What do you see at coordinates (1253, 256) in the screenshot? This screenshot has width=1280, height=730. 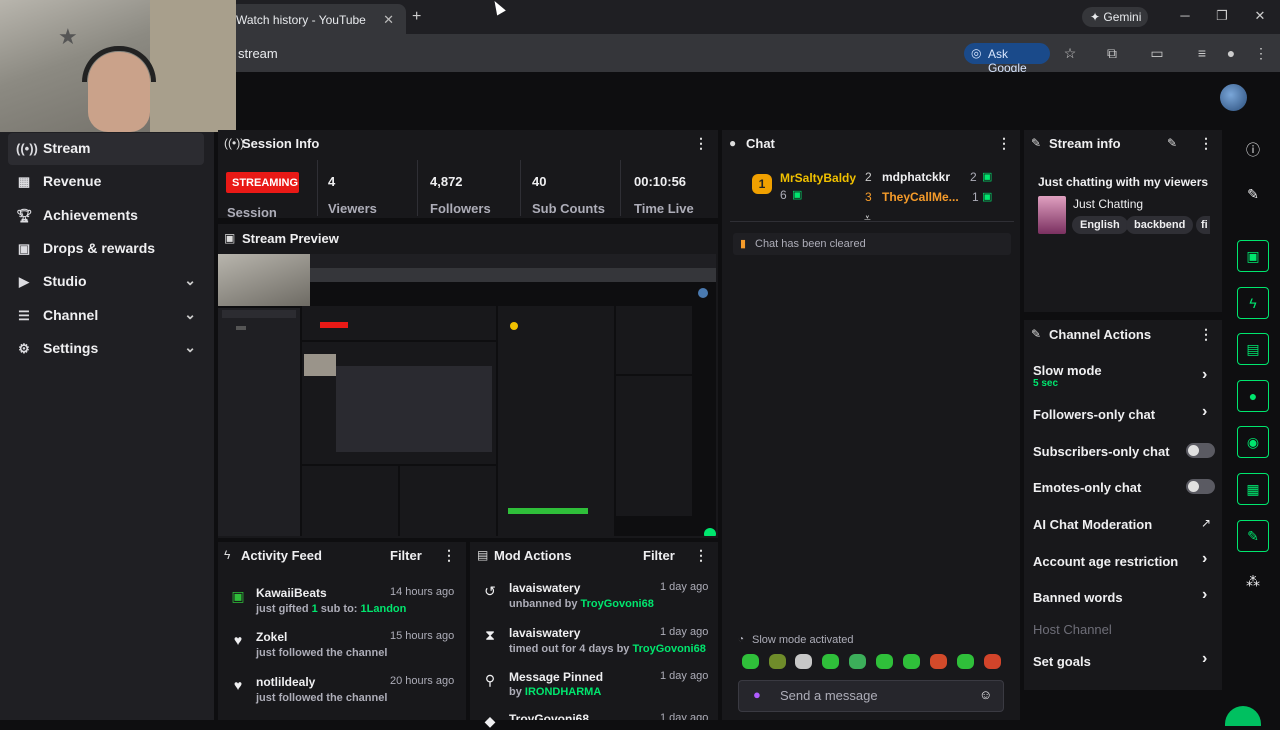 I see `clip-button: ▣` at bounding box center [1253, 256].